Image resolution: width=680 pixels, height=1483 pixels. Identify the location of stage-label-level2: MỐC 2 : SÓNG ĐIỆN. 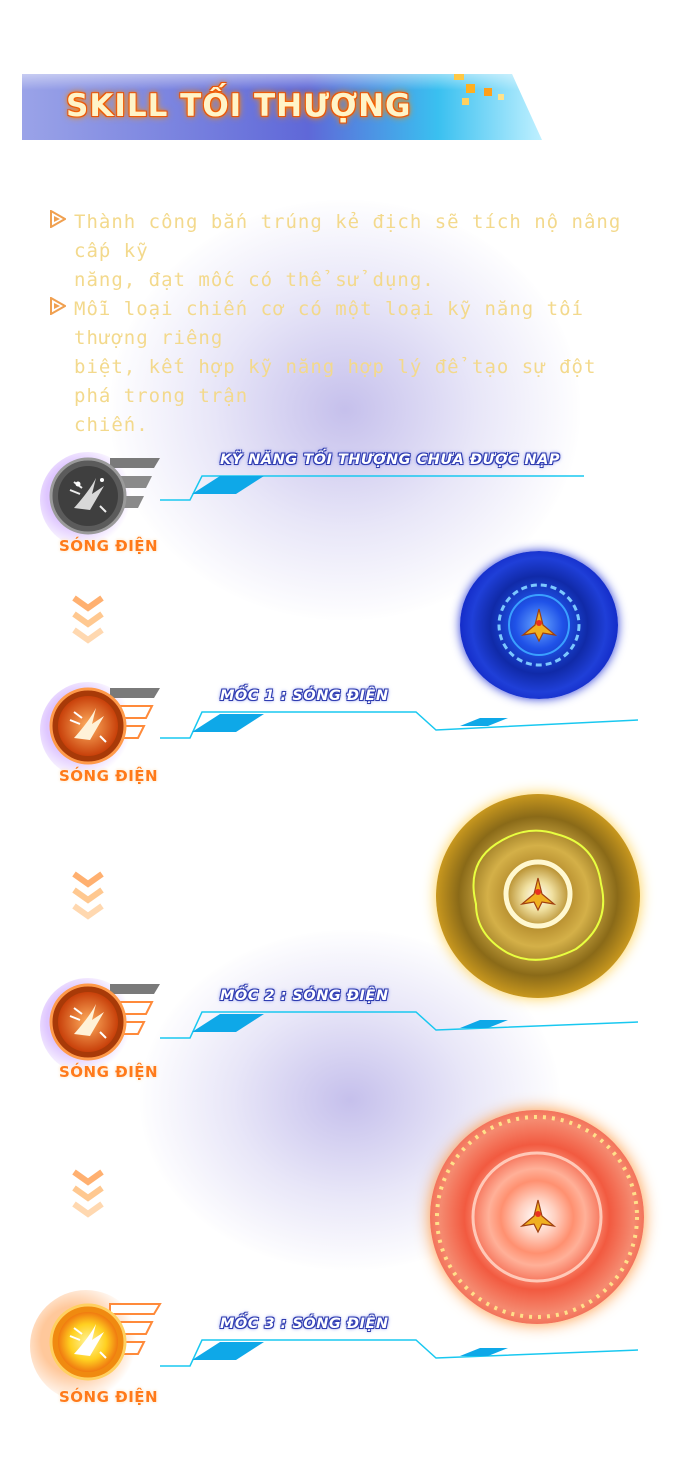
(304, 996).